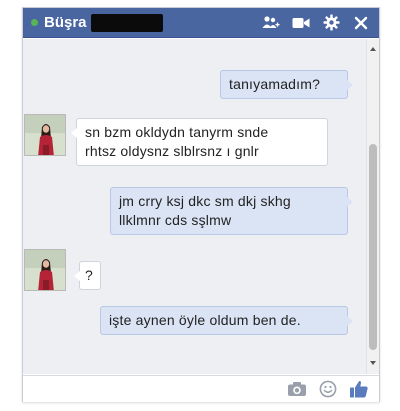 The height and width of the screenshot is (411, 400). I want to click on camera-icon, so click(297, 389).